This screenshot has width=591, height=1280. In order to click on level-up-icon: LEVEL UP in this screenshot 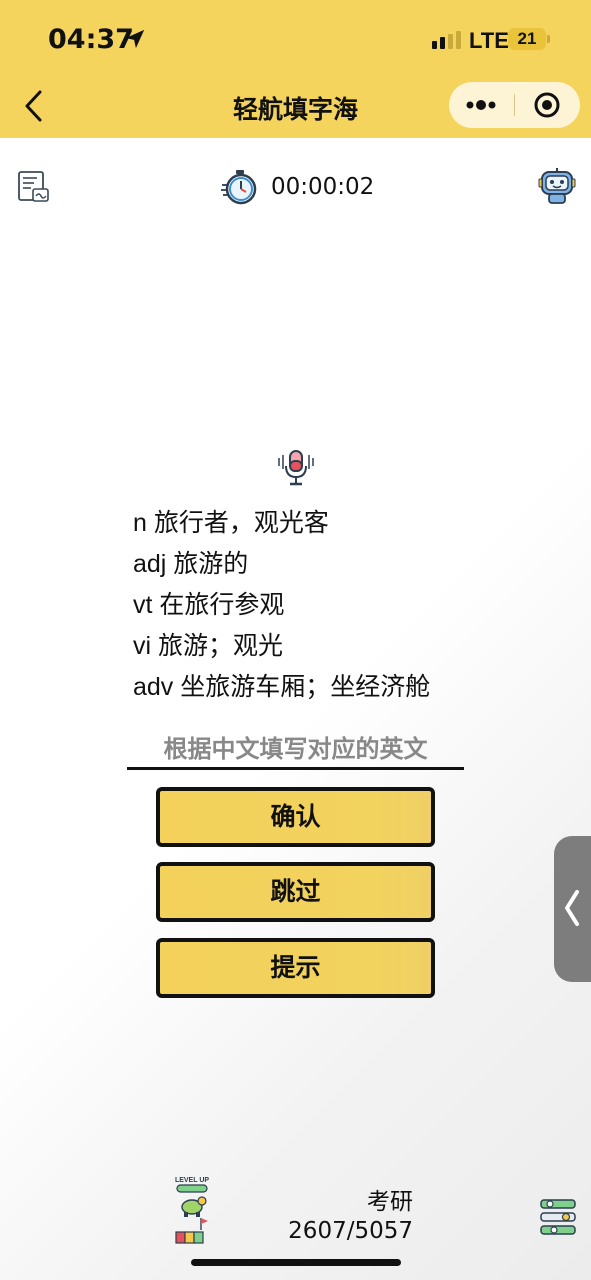, I will do `click(192, 1210)`.